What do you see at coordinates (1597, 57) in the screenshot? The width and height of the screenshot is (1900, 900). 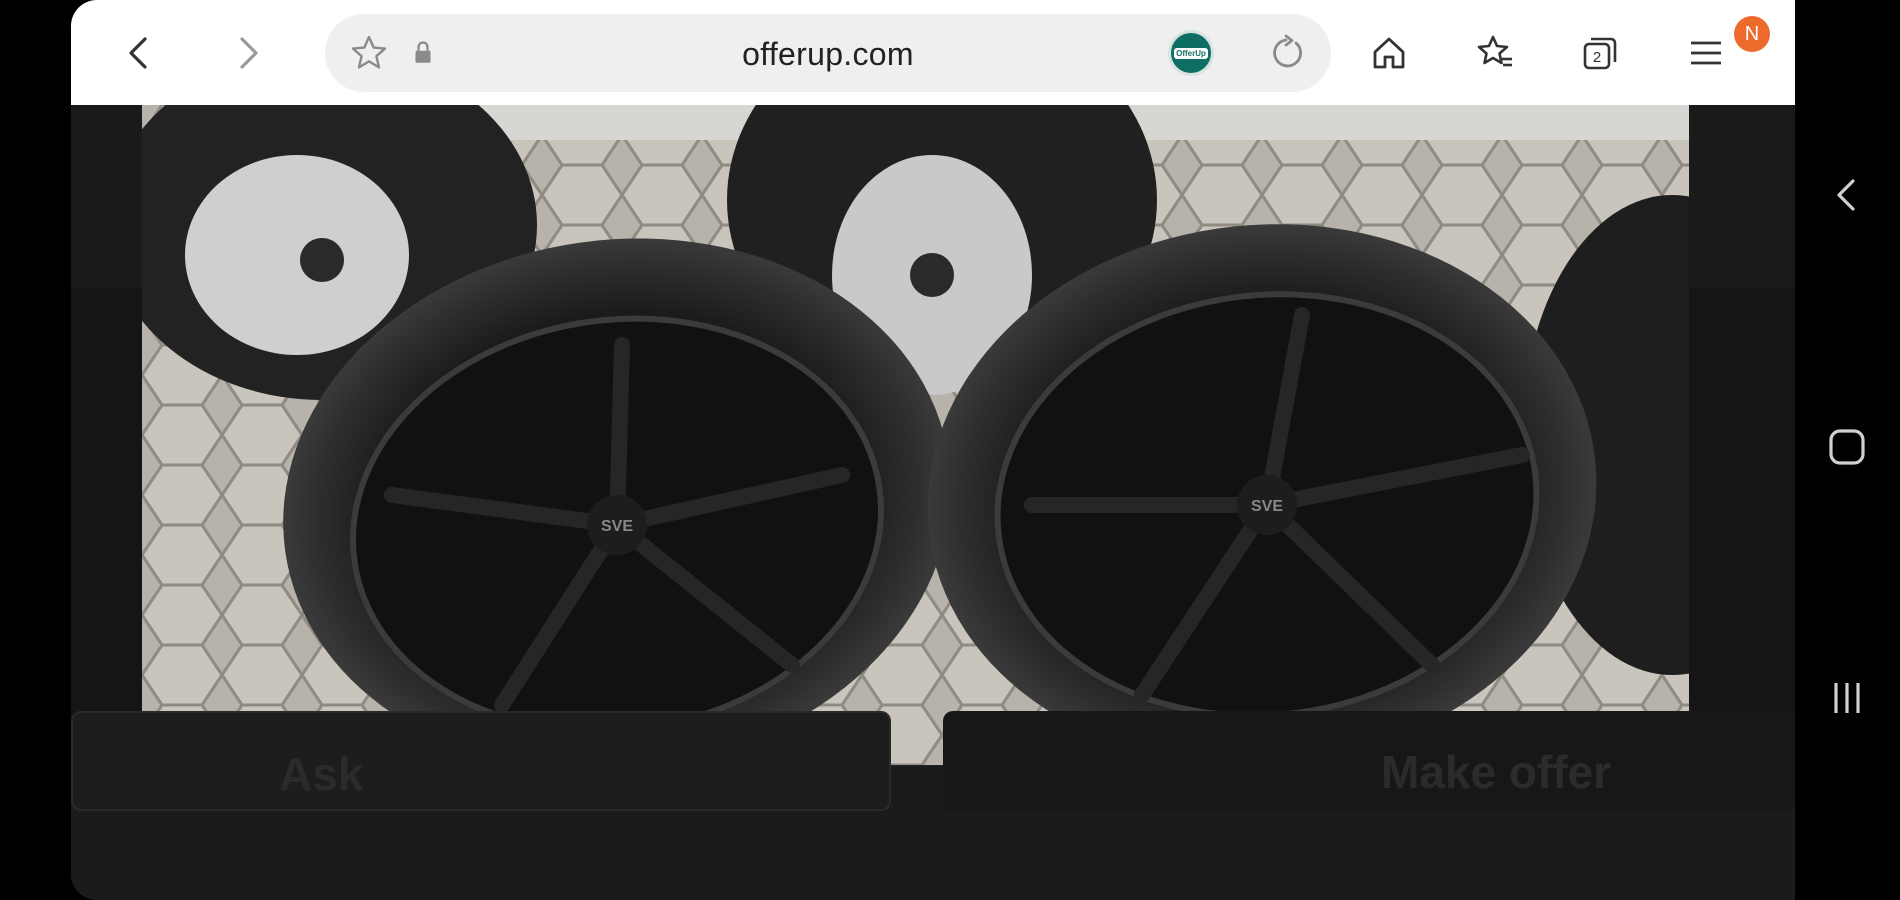 I see `tab-count: 2` at bounding box center [1597, 57].